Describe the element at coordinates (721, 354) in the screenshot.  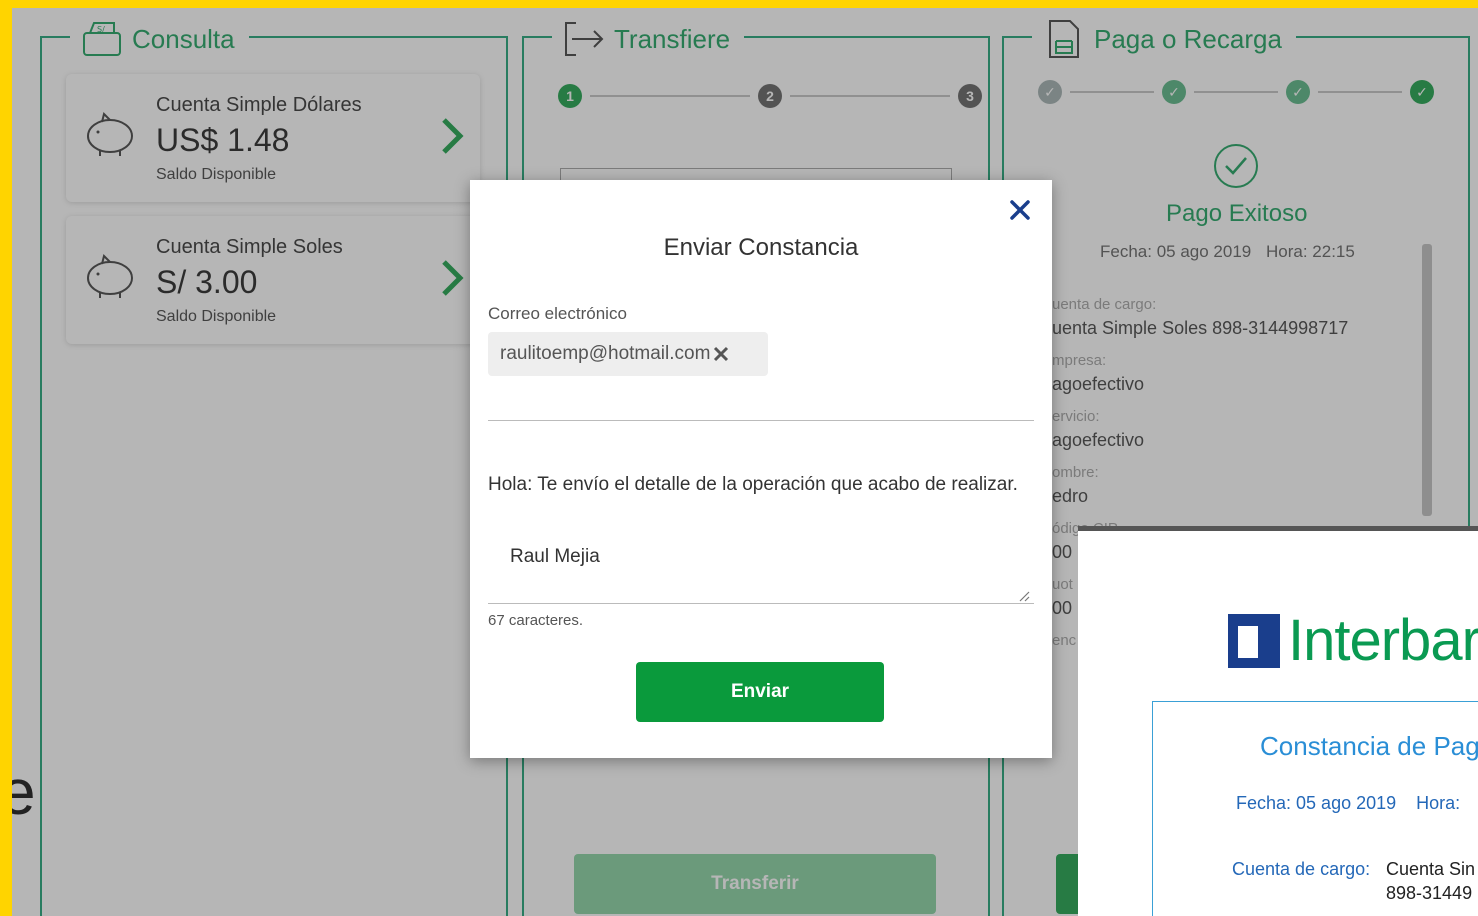
I see `remove-email-icon` at that location.